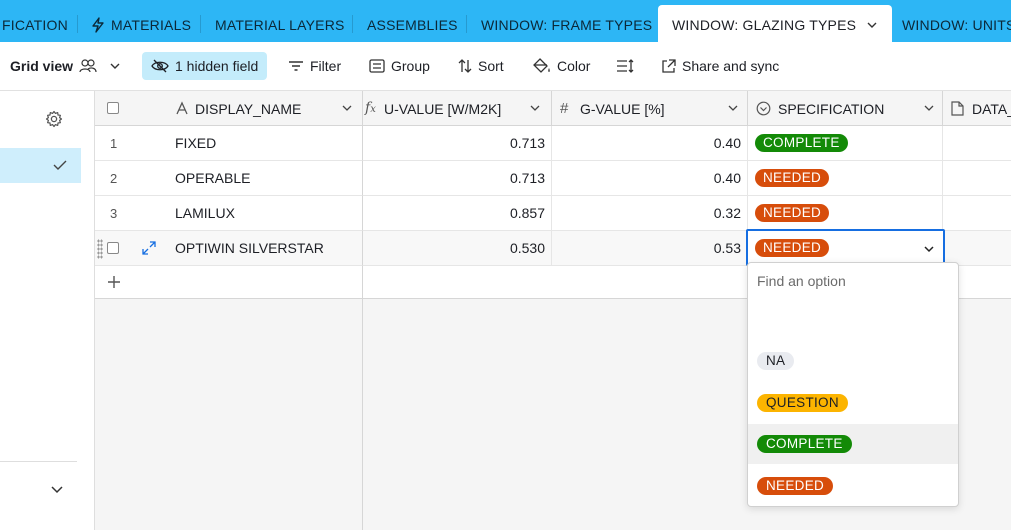 This screenshot has width=1011, height=530. I want to click on row-height-icon, so click(625, 66).